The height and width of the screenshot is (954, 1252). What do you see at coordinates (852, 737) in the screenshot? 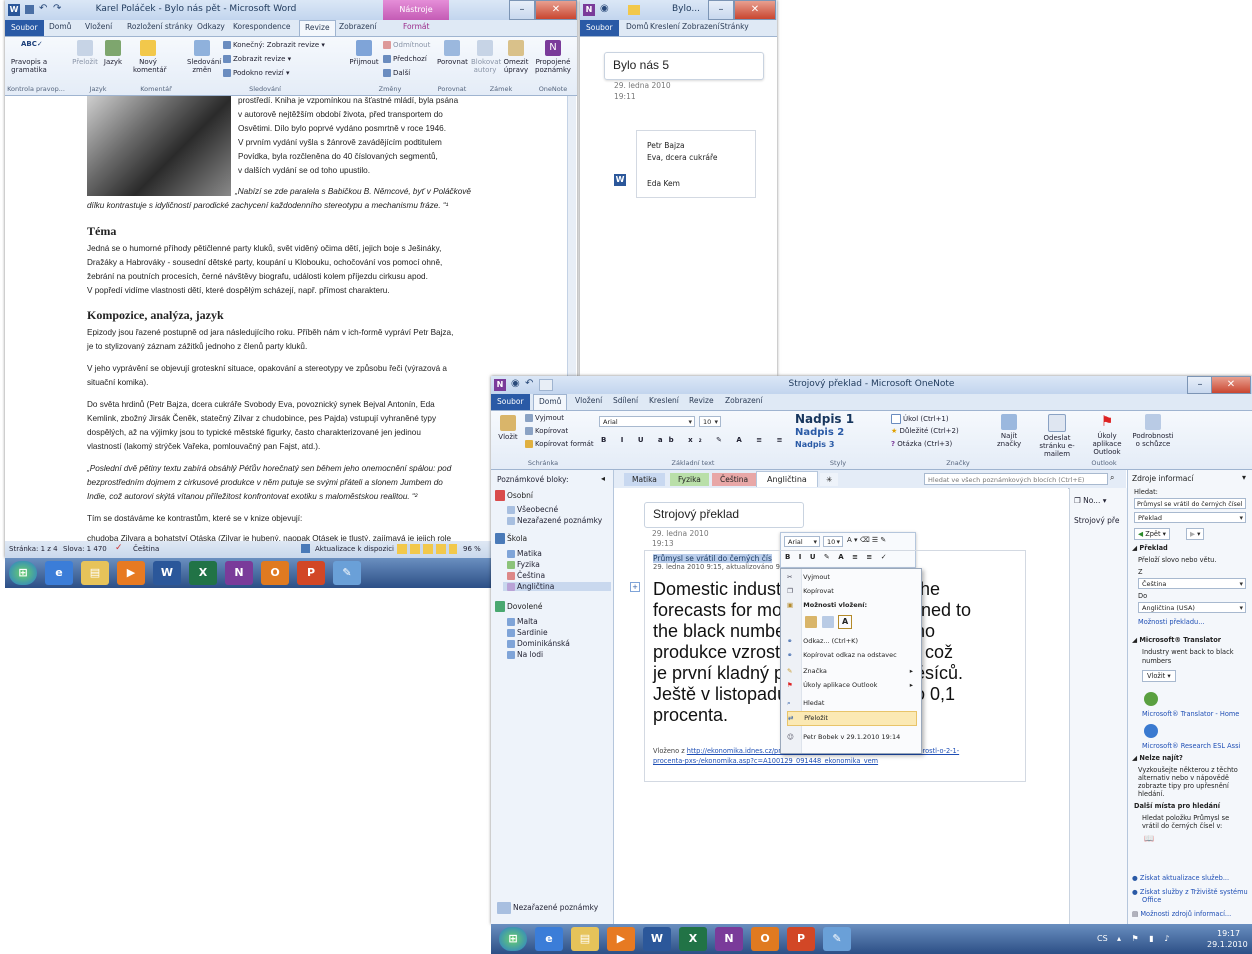
I see `menu-author: ☺ Petr Bobek v 29.1.2010 19:14` at bounding box center [852, 737].